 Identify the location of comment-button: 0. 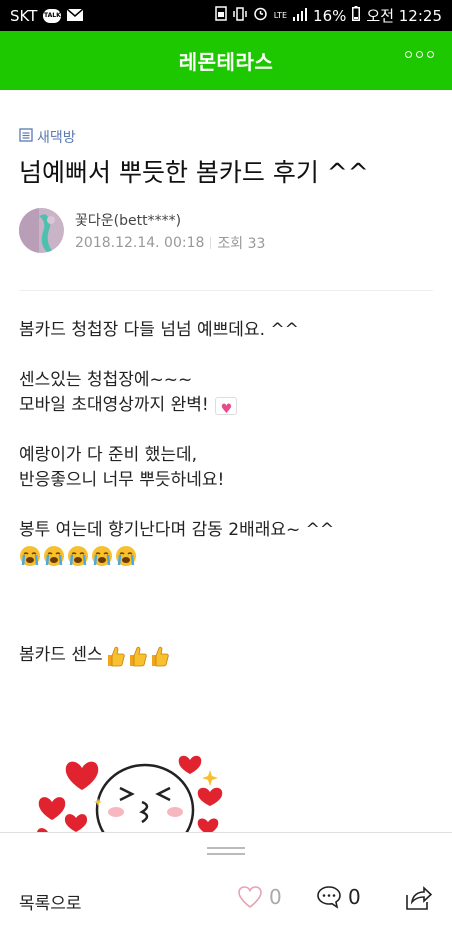
(338, 897).